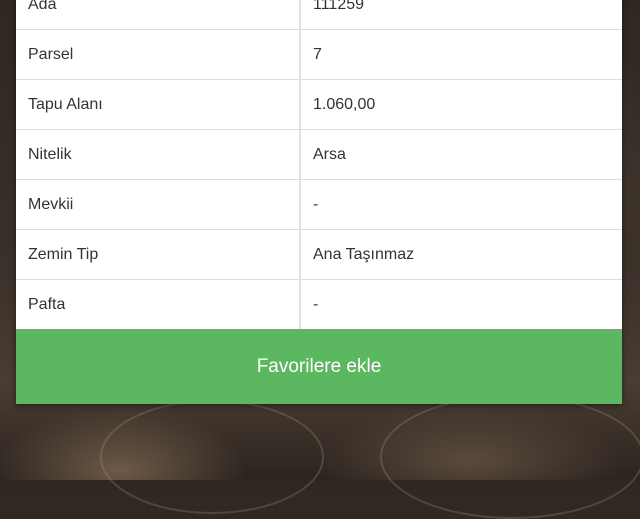  Describe the element at coordinates (319, 15) in the screenshot. I see `details-row-ada: Ada 111259` at that location.